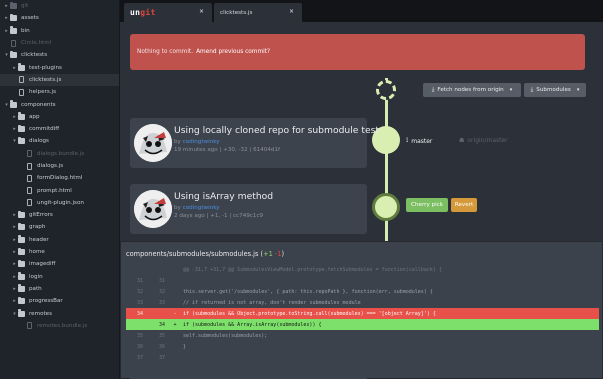 This screenshot has width=603, height=379. Describe the element at coordinates (219, 216) in the screenshot. I see `commit-meta: 2 days ago | +1, -1 | cc749c1c9` at that location.